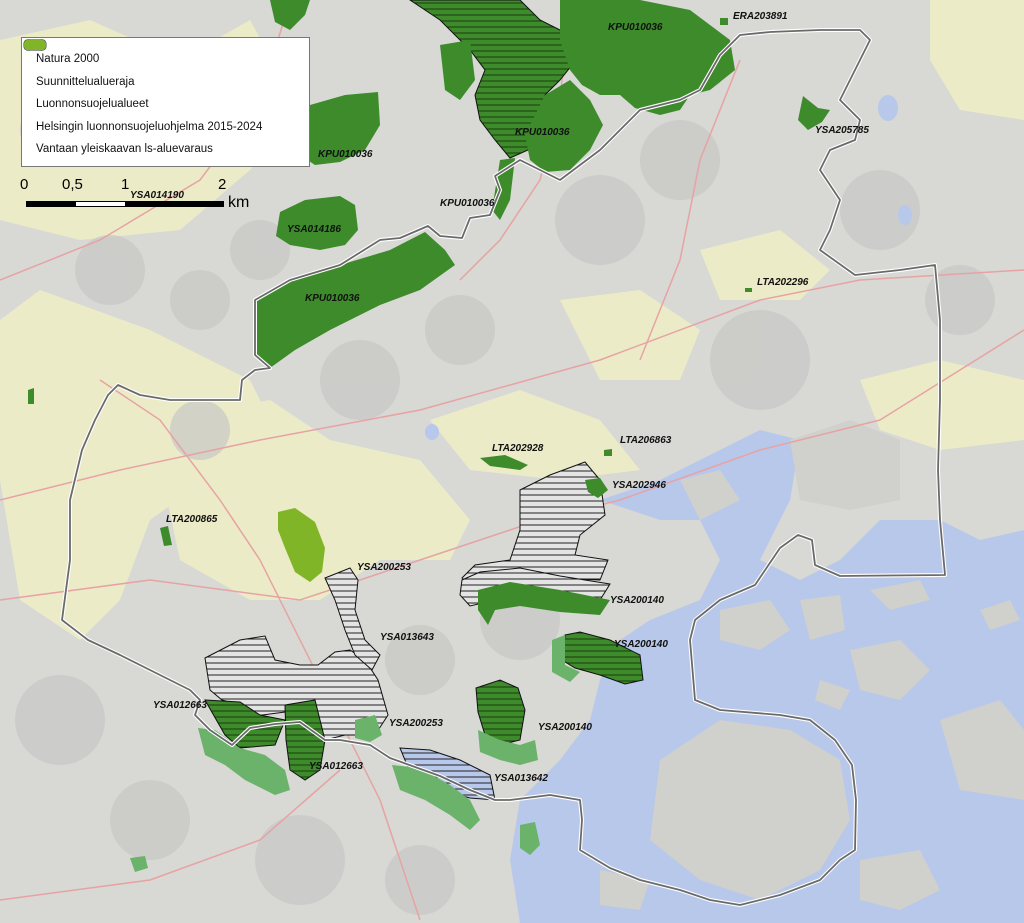 This screenshot has height=923, width=1024. Describe the element at coordinates (239, 202) in the screenshot. I see `scale-unit: km` at that location.